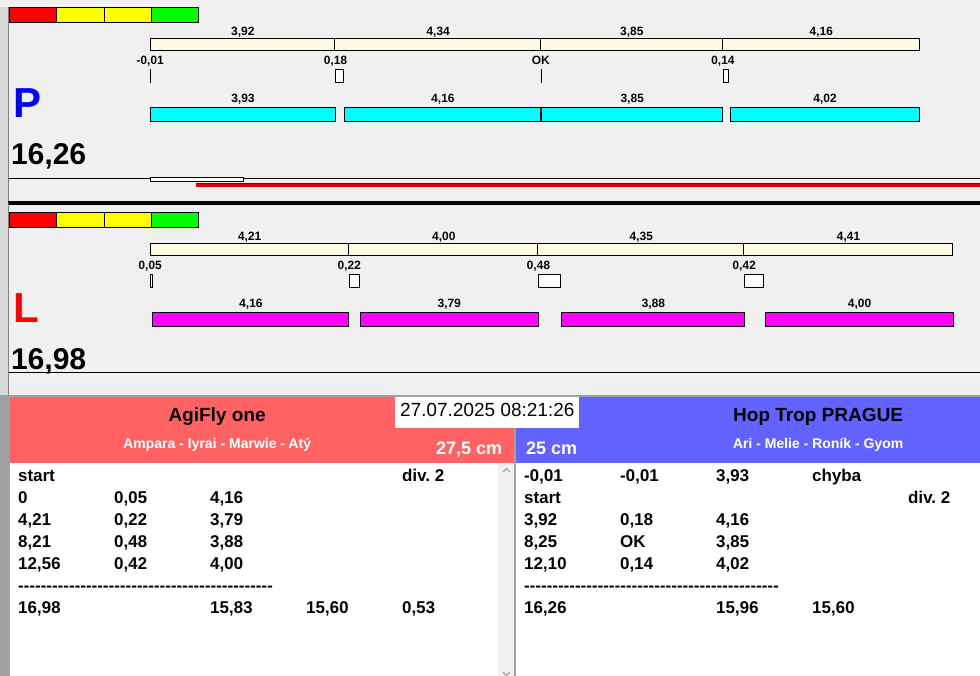 The width and height of the screenshot is (980, 676). What do you see at coordinates (733, 476) in the screenshot?
I see `result-cell-text: 3,93` at bounding box center [733, 476].